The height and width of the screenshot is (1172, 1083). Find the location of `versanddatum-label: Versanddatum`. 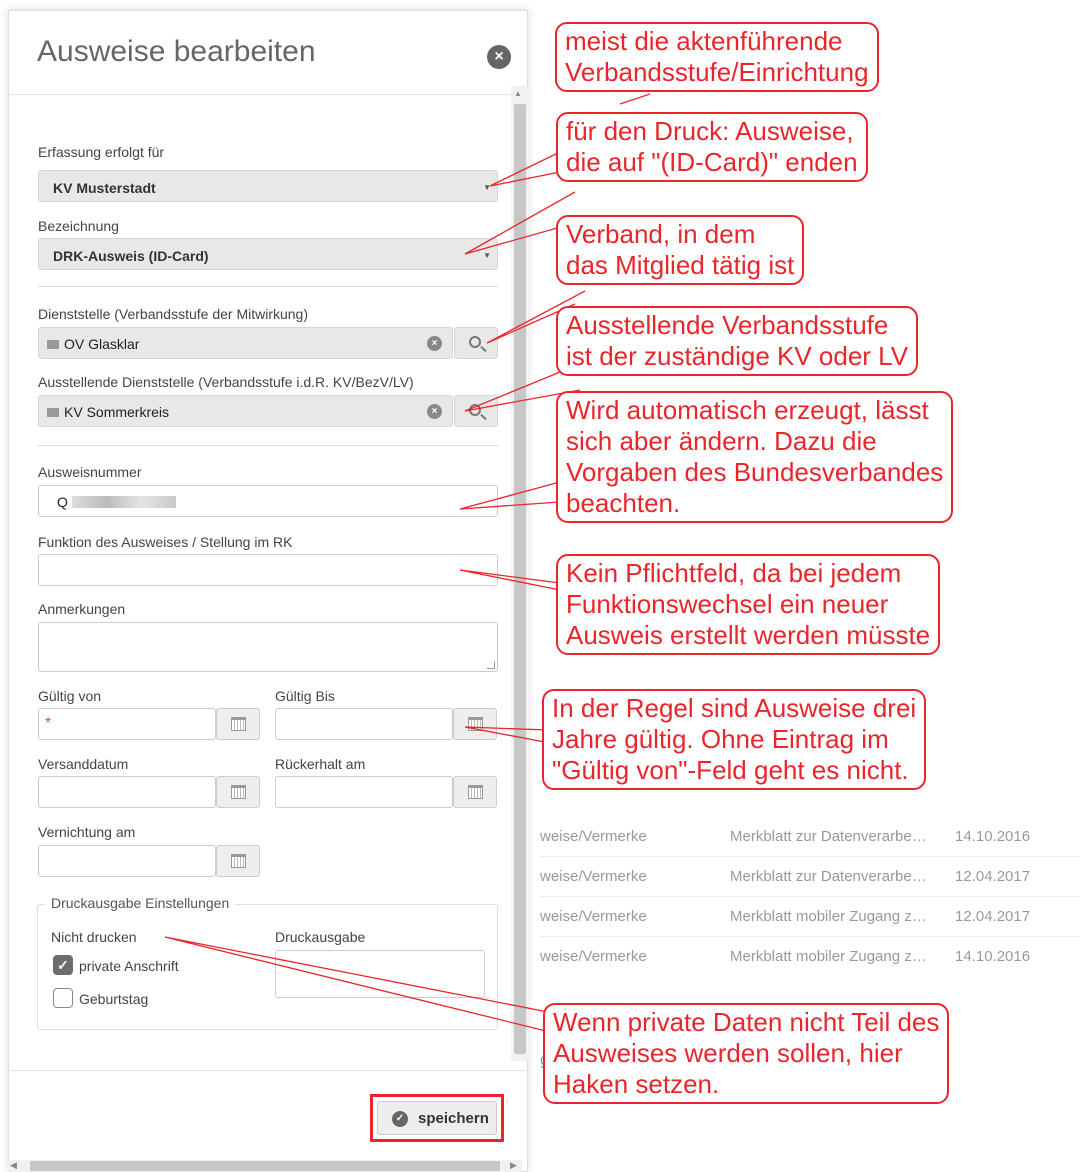

versanddatum-label: Versanddatum is located at coordinates (83, 764).